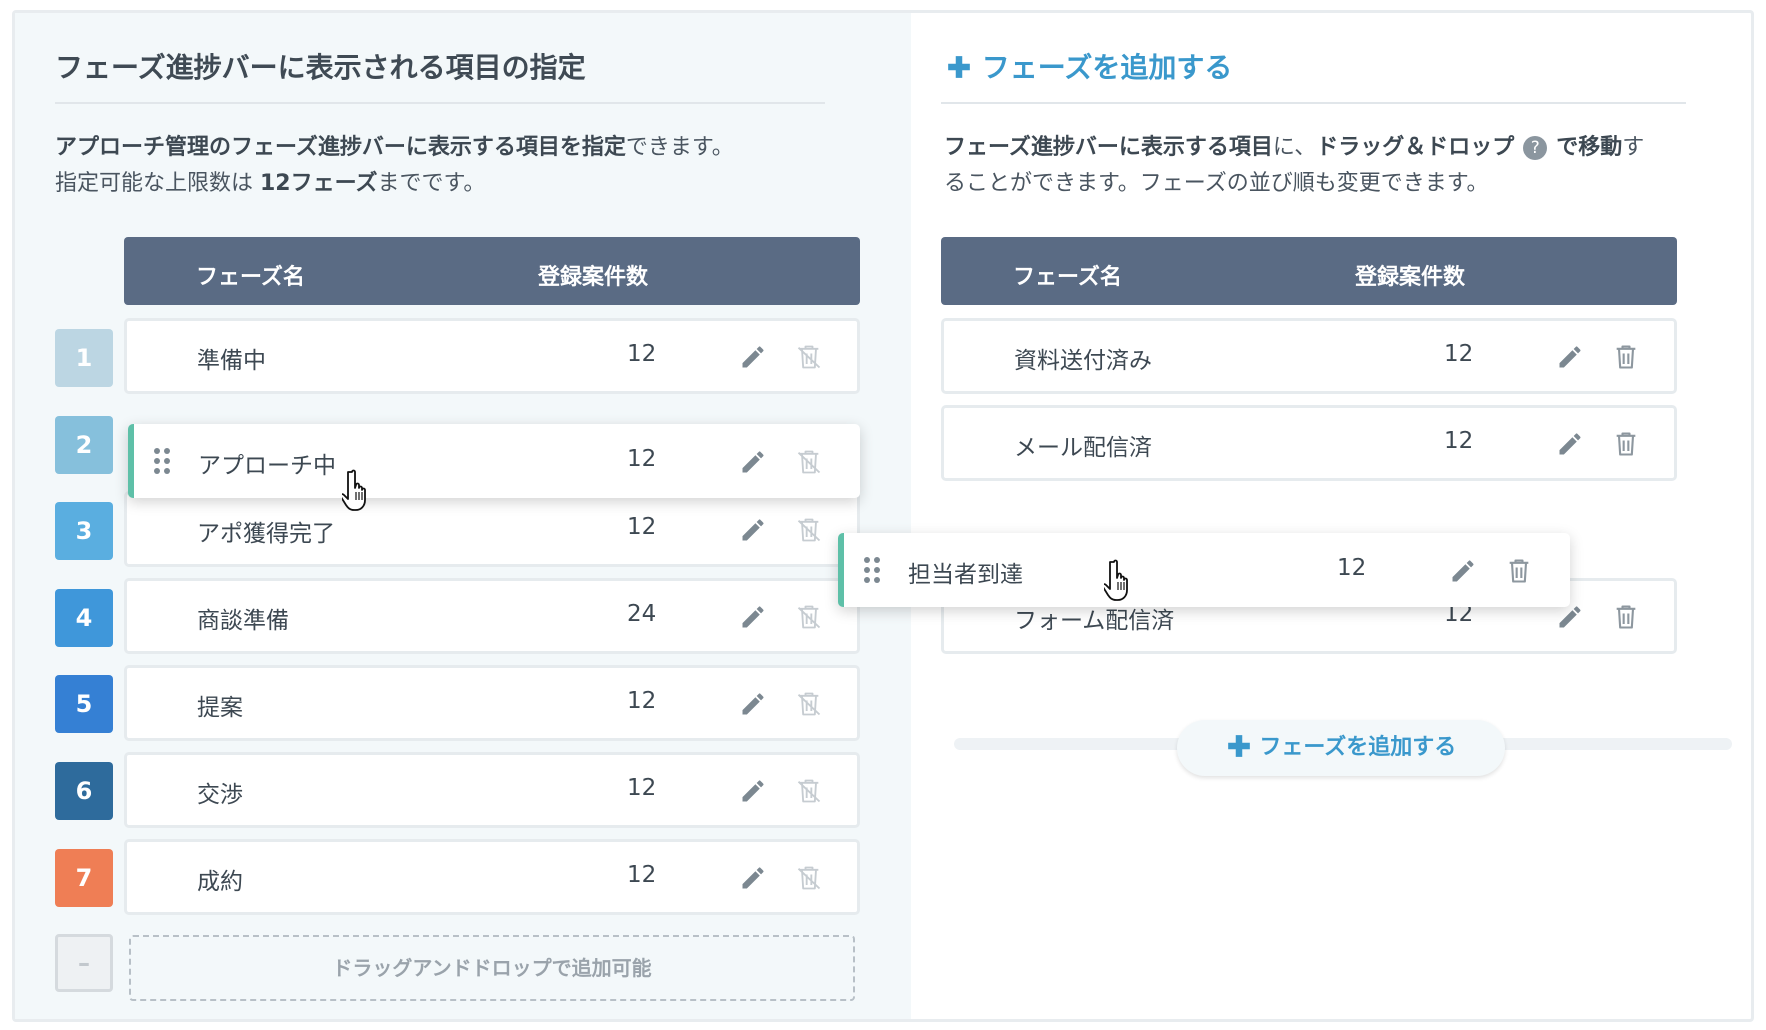  What do you see at coordinates (320, 67) in the screenshot?
I see `left-panel-title: フェーズ進捗バーに表示される項目の指定` at bounding box center [320, 67].